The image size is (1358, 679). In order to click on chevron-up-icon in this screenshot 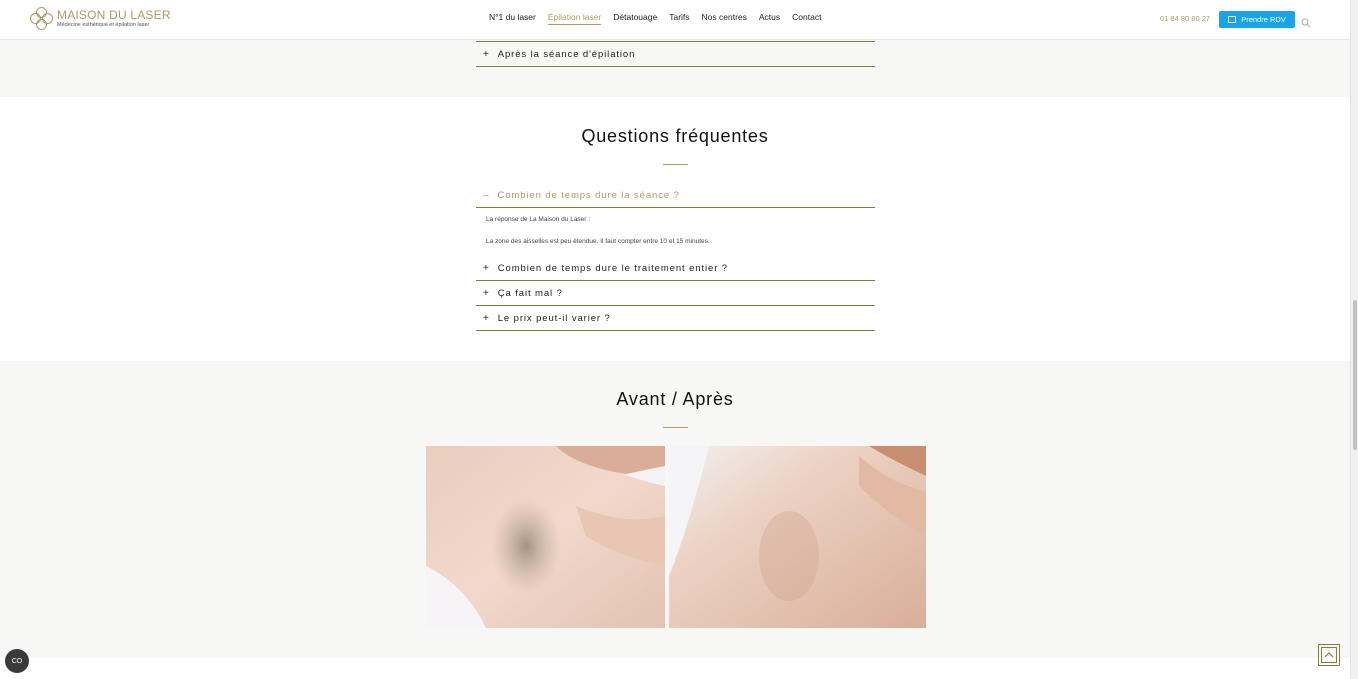, I will do `click(1329, 655)`.